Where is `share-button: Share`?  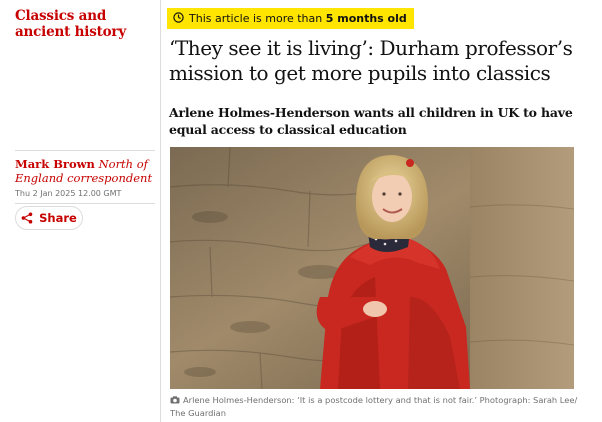 share-button: Share is located at coordinates (49, 218).